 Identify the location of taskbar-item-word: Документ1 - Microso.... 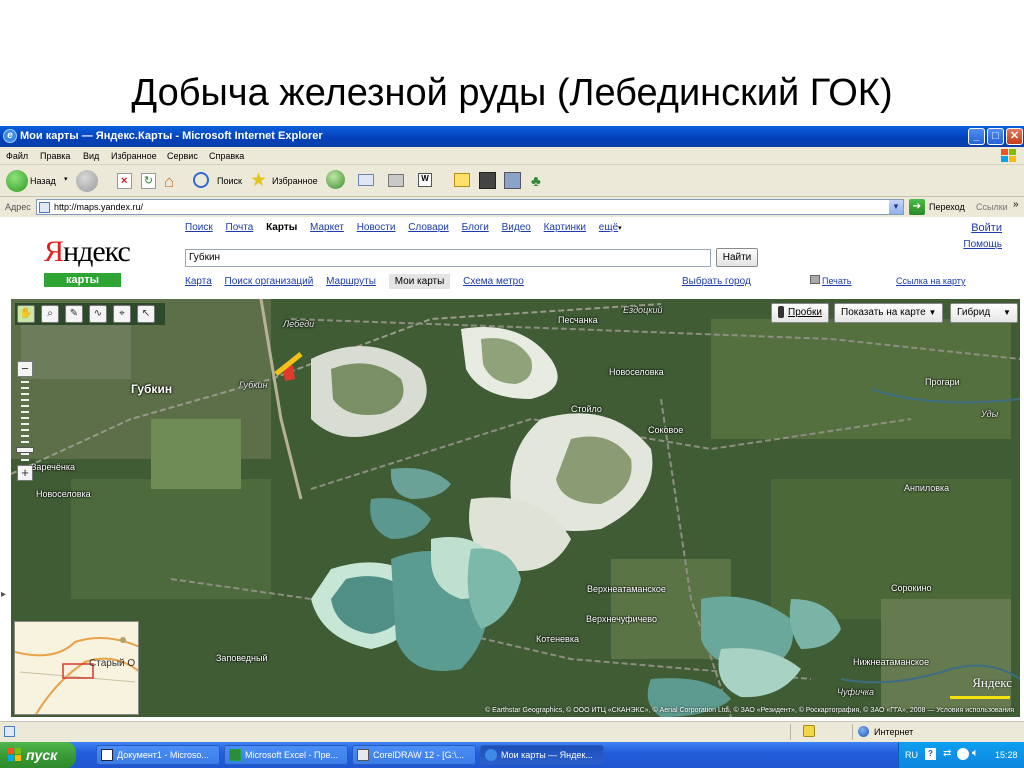
(158, 755).